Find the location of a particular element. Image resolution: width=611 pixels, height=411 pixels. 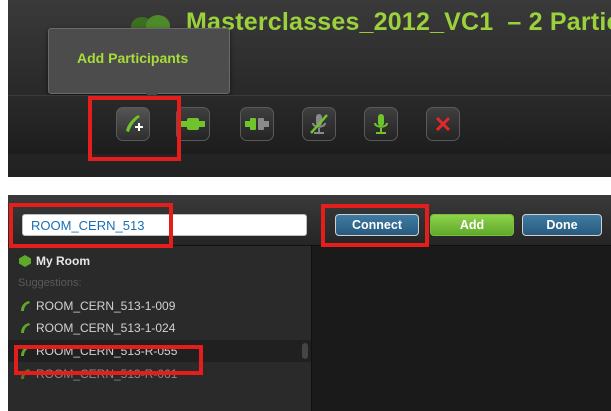

room-search-input is located at coordinates (164, 225).